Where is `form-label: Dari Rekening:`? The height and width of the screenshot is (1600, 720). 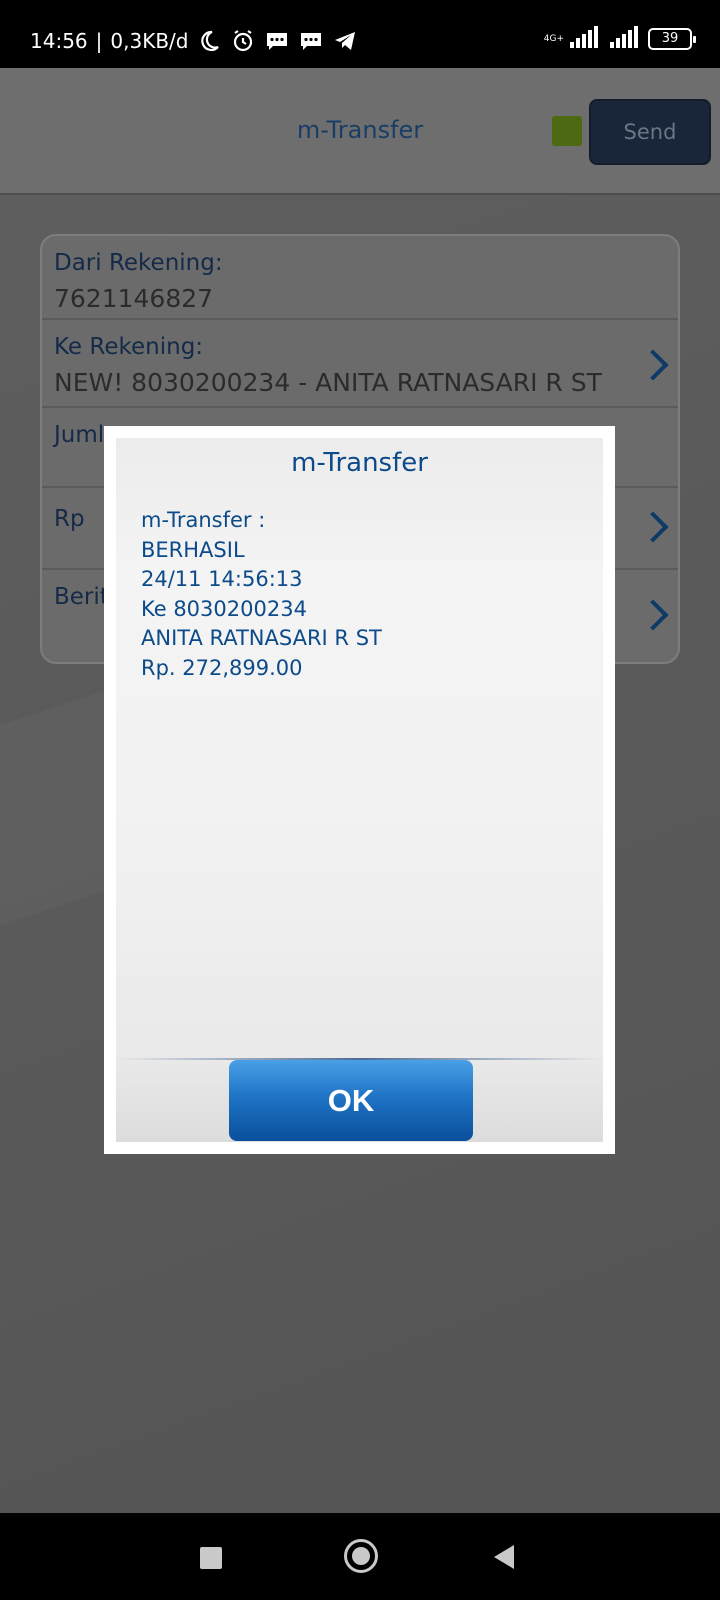
form-label: Dari Rekening: is located at coordinates (138, 263).